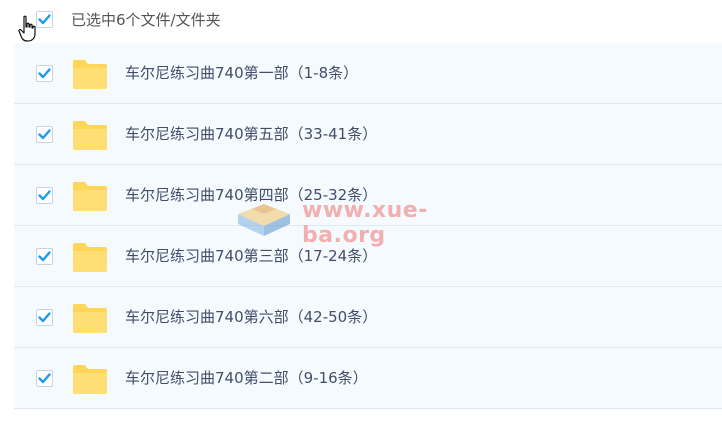 This screenshot has width=722, height=430. I want to click on list-item: 车尔尼练习曲740第二部（9-16条）, so click(368, 378).